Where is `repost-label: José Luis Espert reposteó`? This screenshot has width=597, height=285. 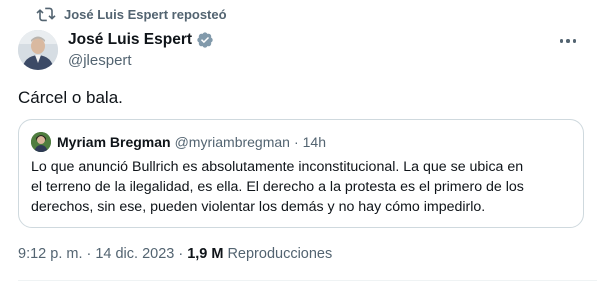
repost-label: José Luis Espert reposteó is located at coordinates (145, 14).